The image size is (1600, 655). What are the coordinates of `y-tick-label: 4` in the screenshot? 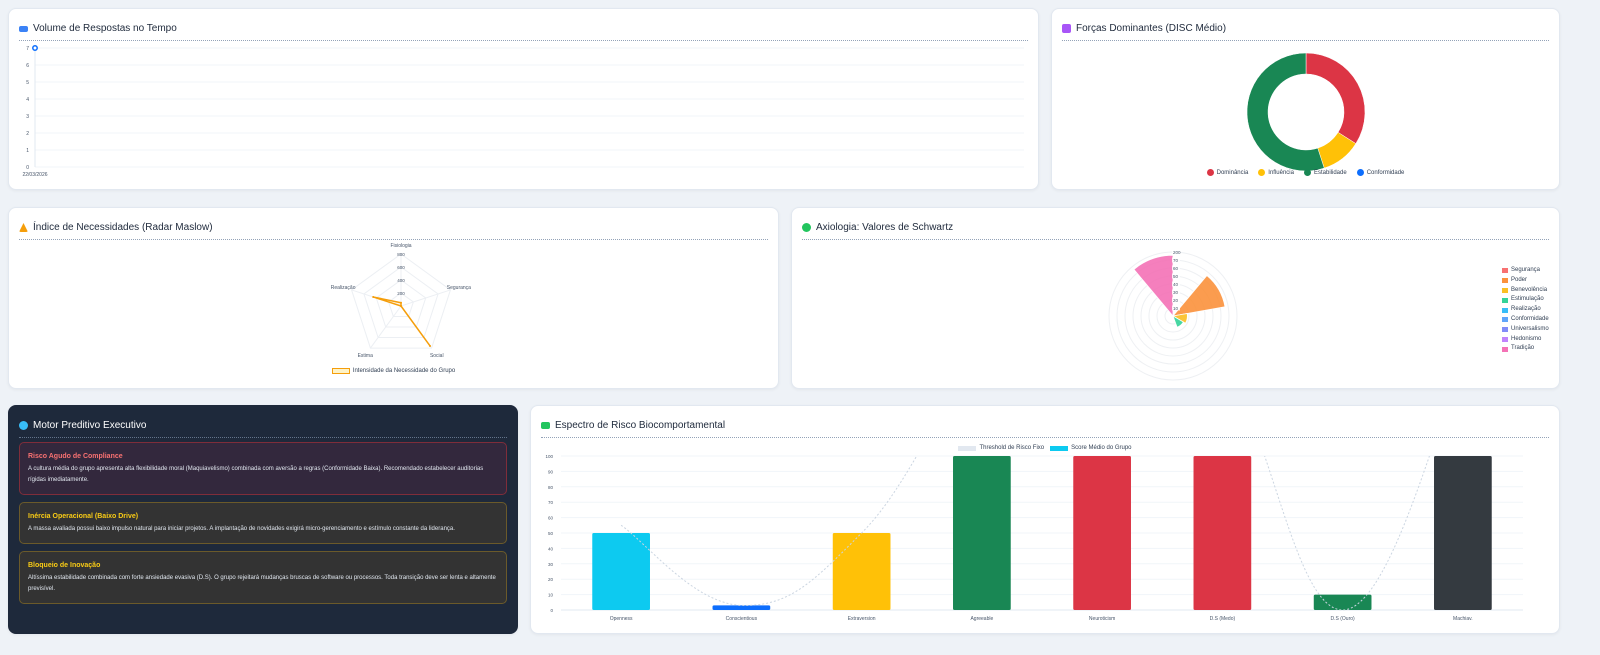 It's located at (27, 100).